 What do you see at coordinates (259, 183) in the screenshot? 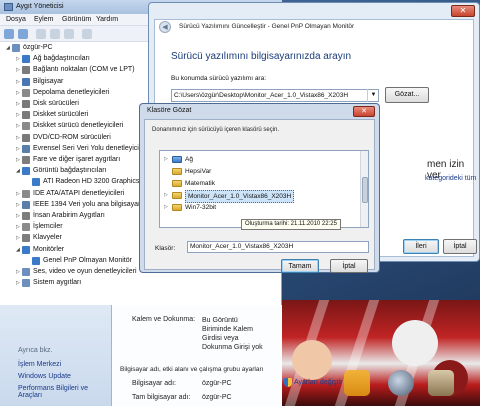
I see `folder-item: Matematik` at bounding box center [259, 183].